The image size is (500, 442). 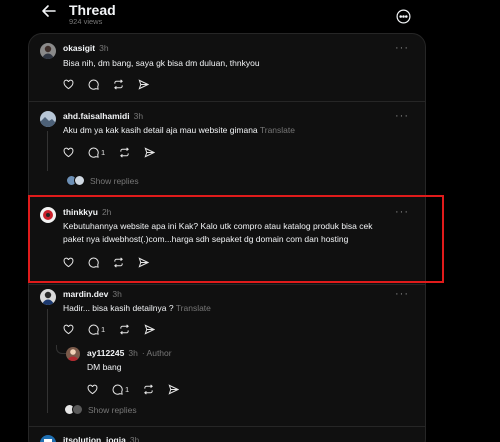 I want to click on post-actions, so click(x=113, y=84).